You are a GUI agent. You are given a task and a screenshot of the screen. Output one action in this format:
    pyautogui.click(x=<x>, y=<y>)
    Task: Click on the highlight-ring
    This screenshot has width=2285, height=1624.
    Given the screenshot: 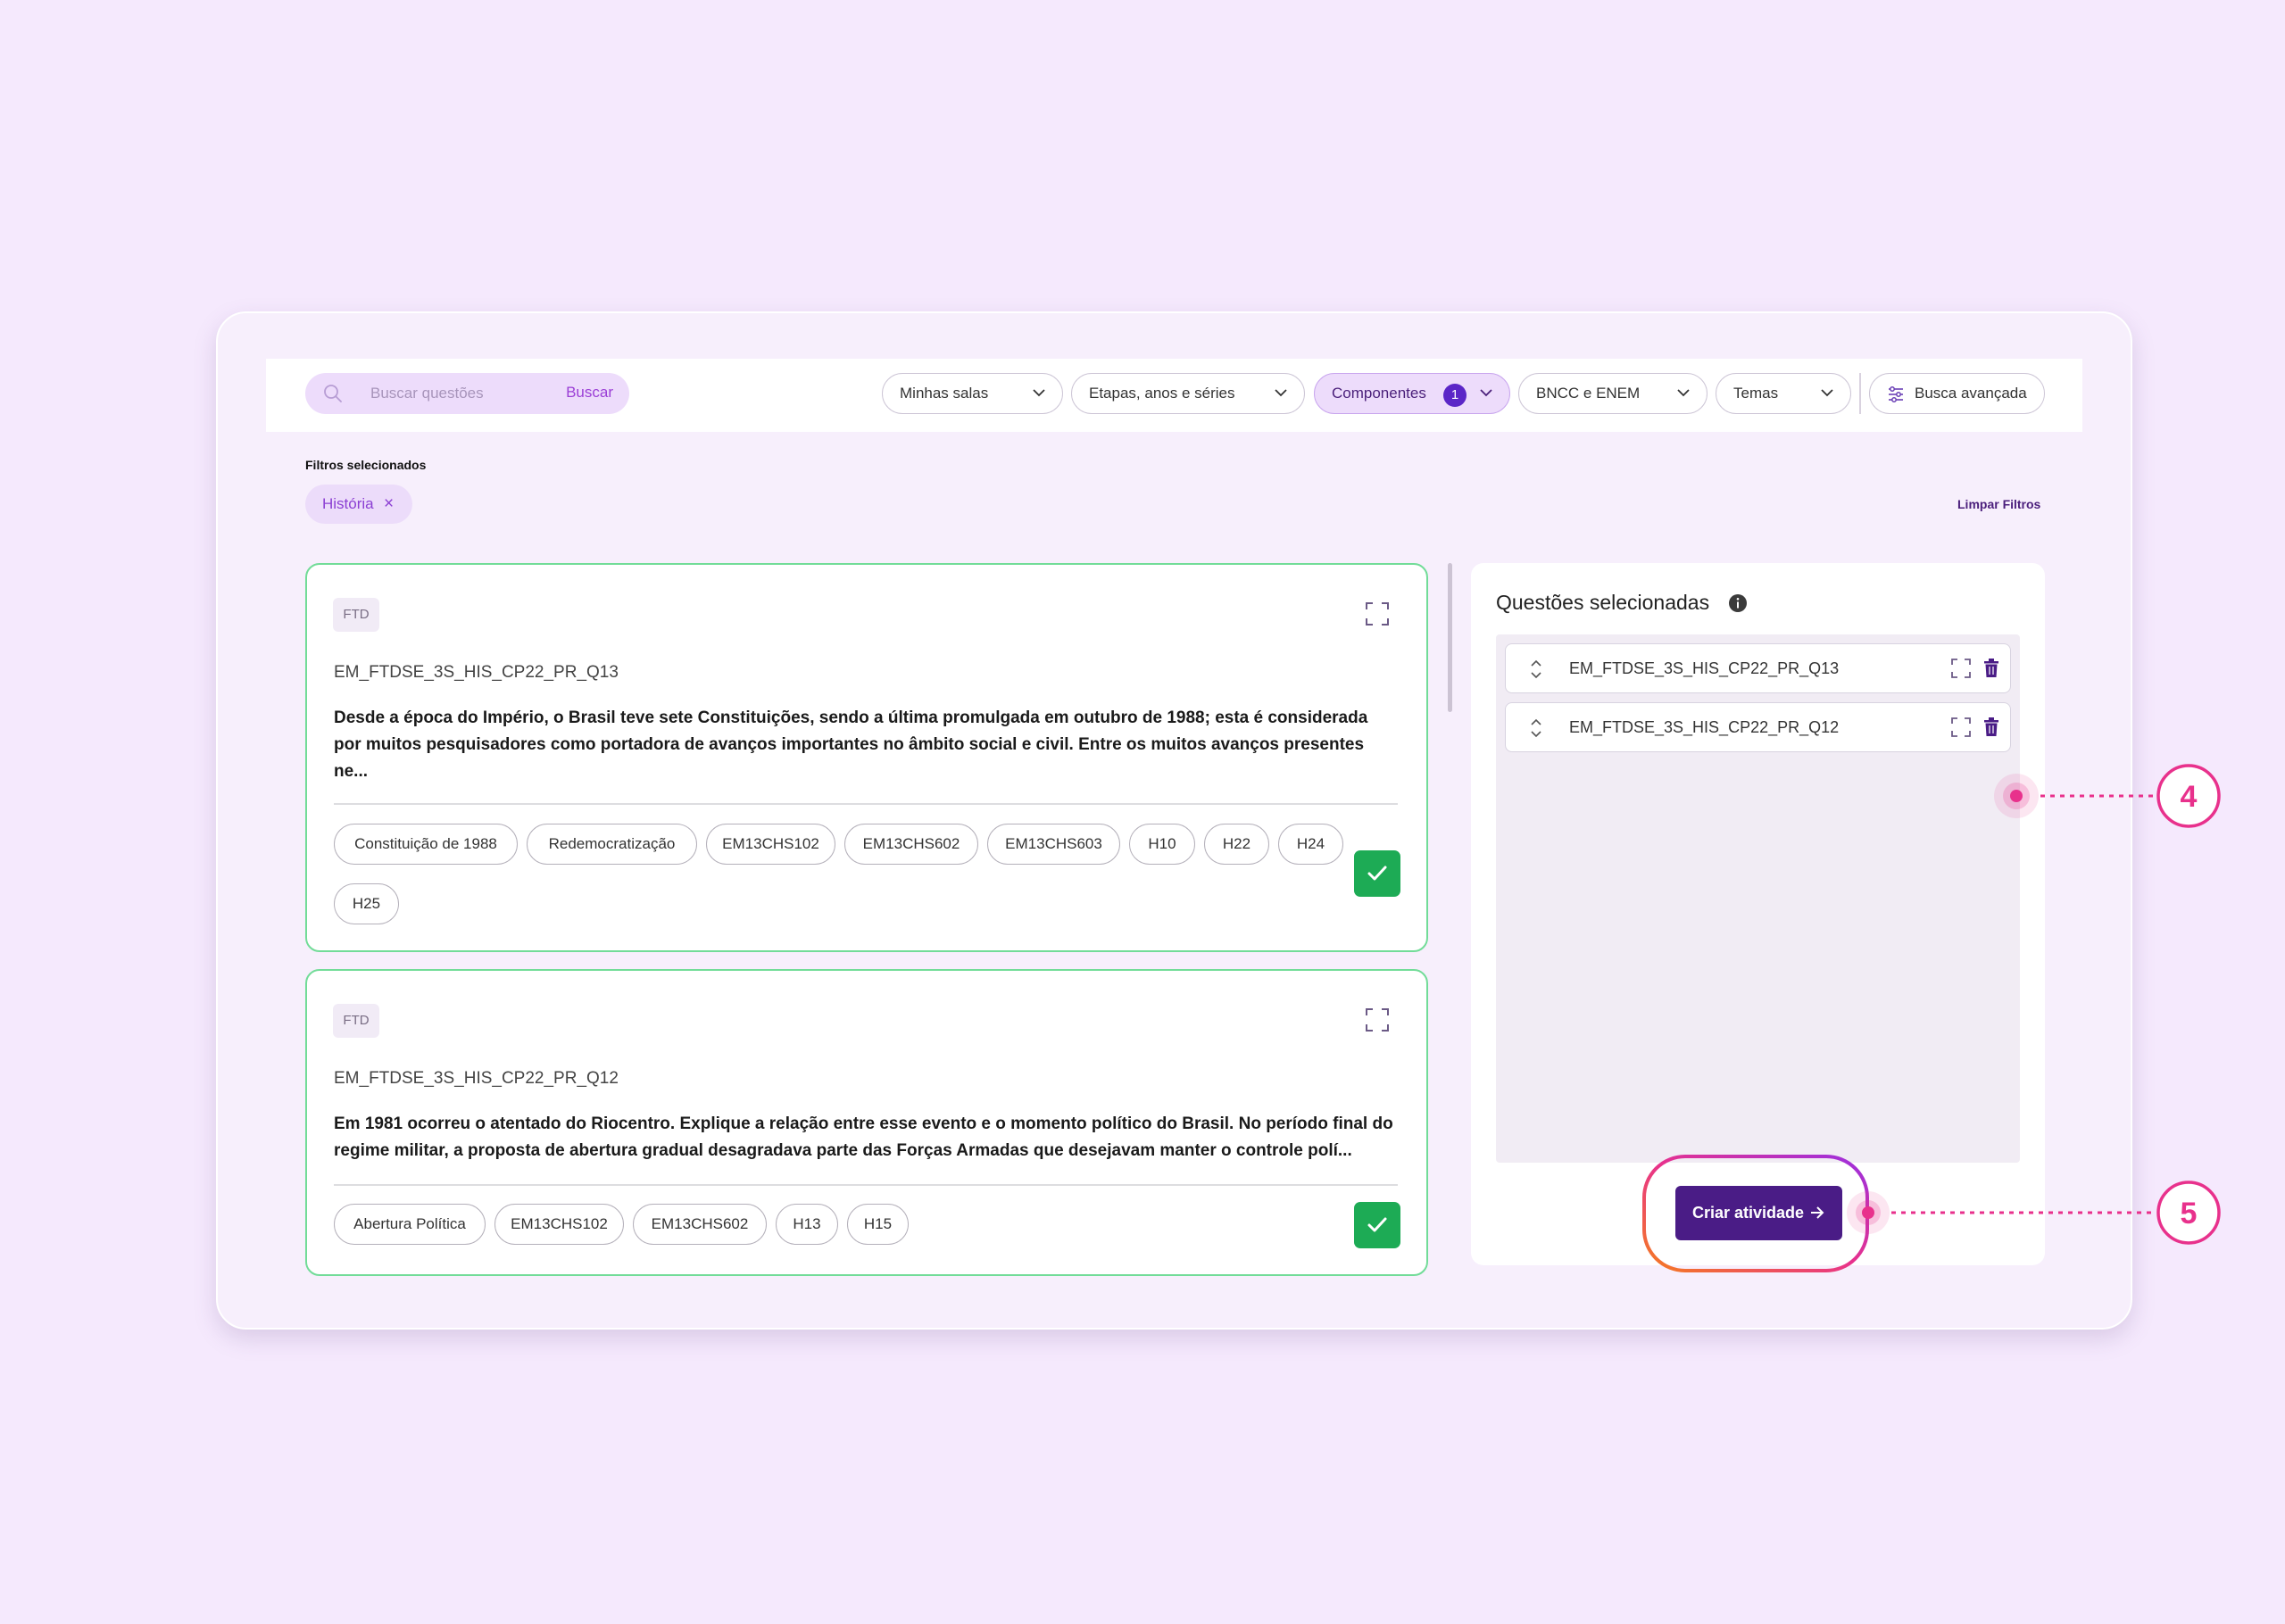 What is the action you would take?
    pyautogui.click(x=1755, y=1213)
    